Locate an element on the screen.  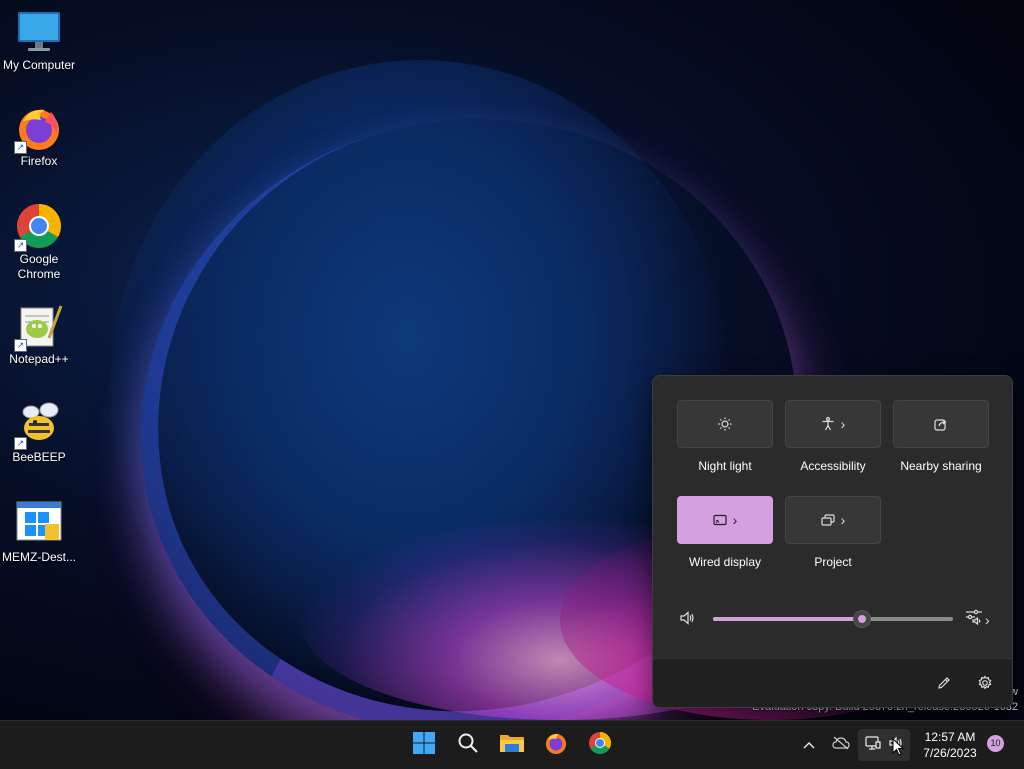
accessibility-icon is located at coordinates (828, 424).